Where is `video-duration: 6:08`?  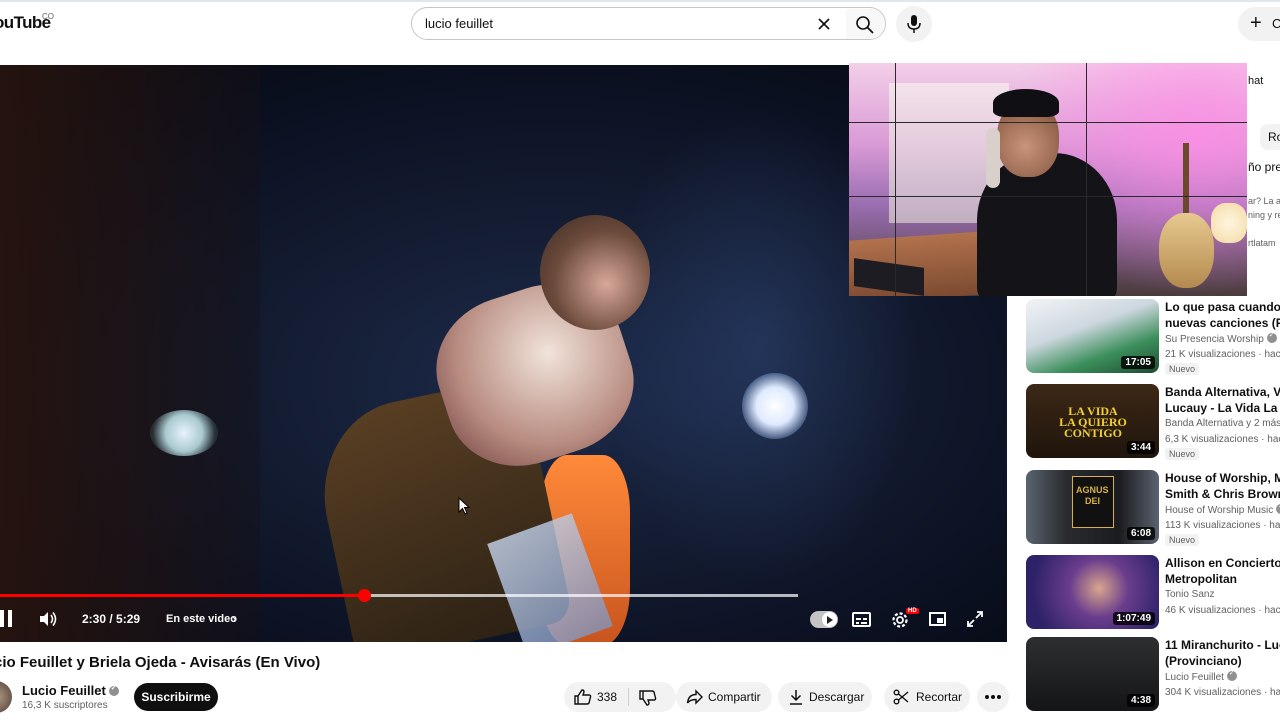
video-duration: 6:08 is located at coordinates (1140, 533).